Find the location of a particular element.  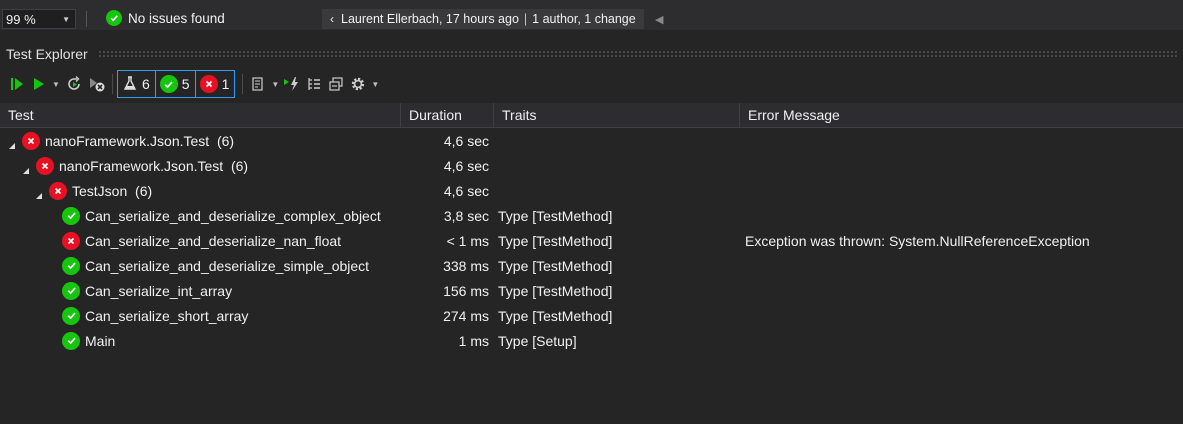

column-header-traits: Traits is located at coordinates (617, 115).